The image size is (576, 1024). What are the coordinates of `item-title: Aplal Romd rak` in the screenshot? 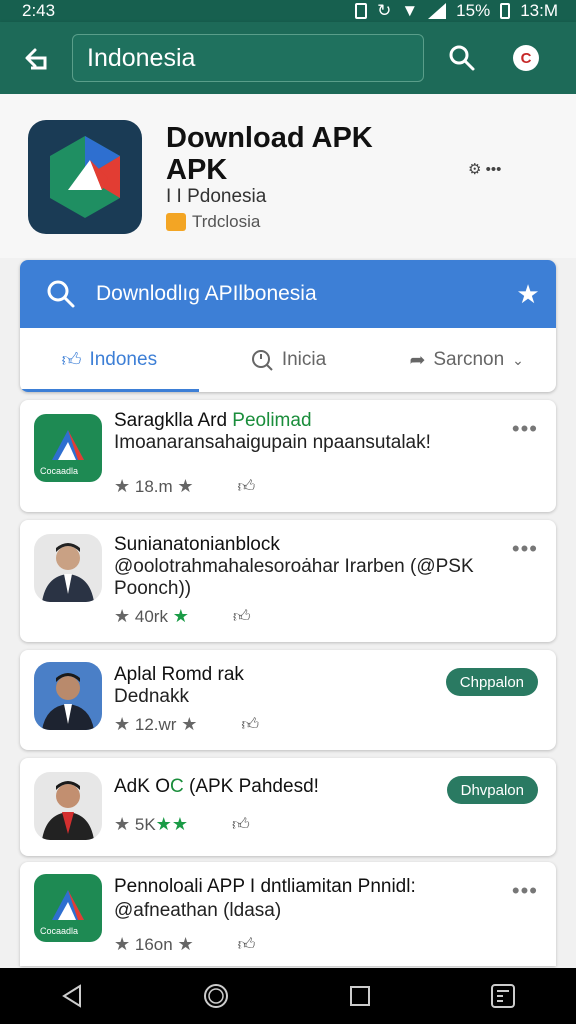 It's located at (179, 674).